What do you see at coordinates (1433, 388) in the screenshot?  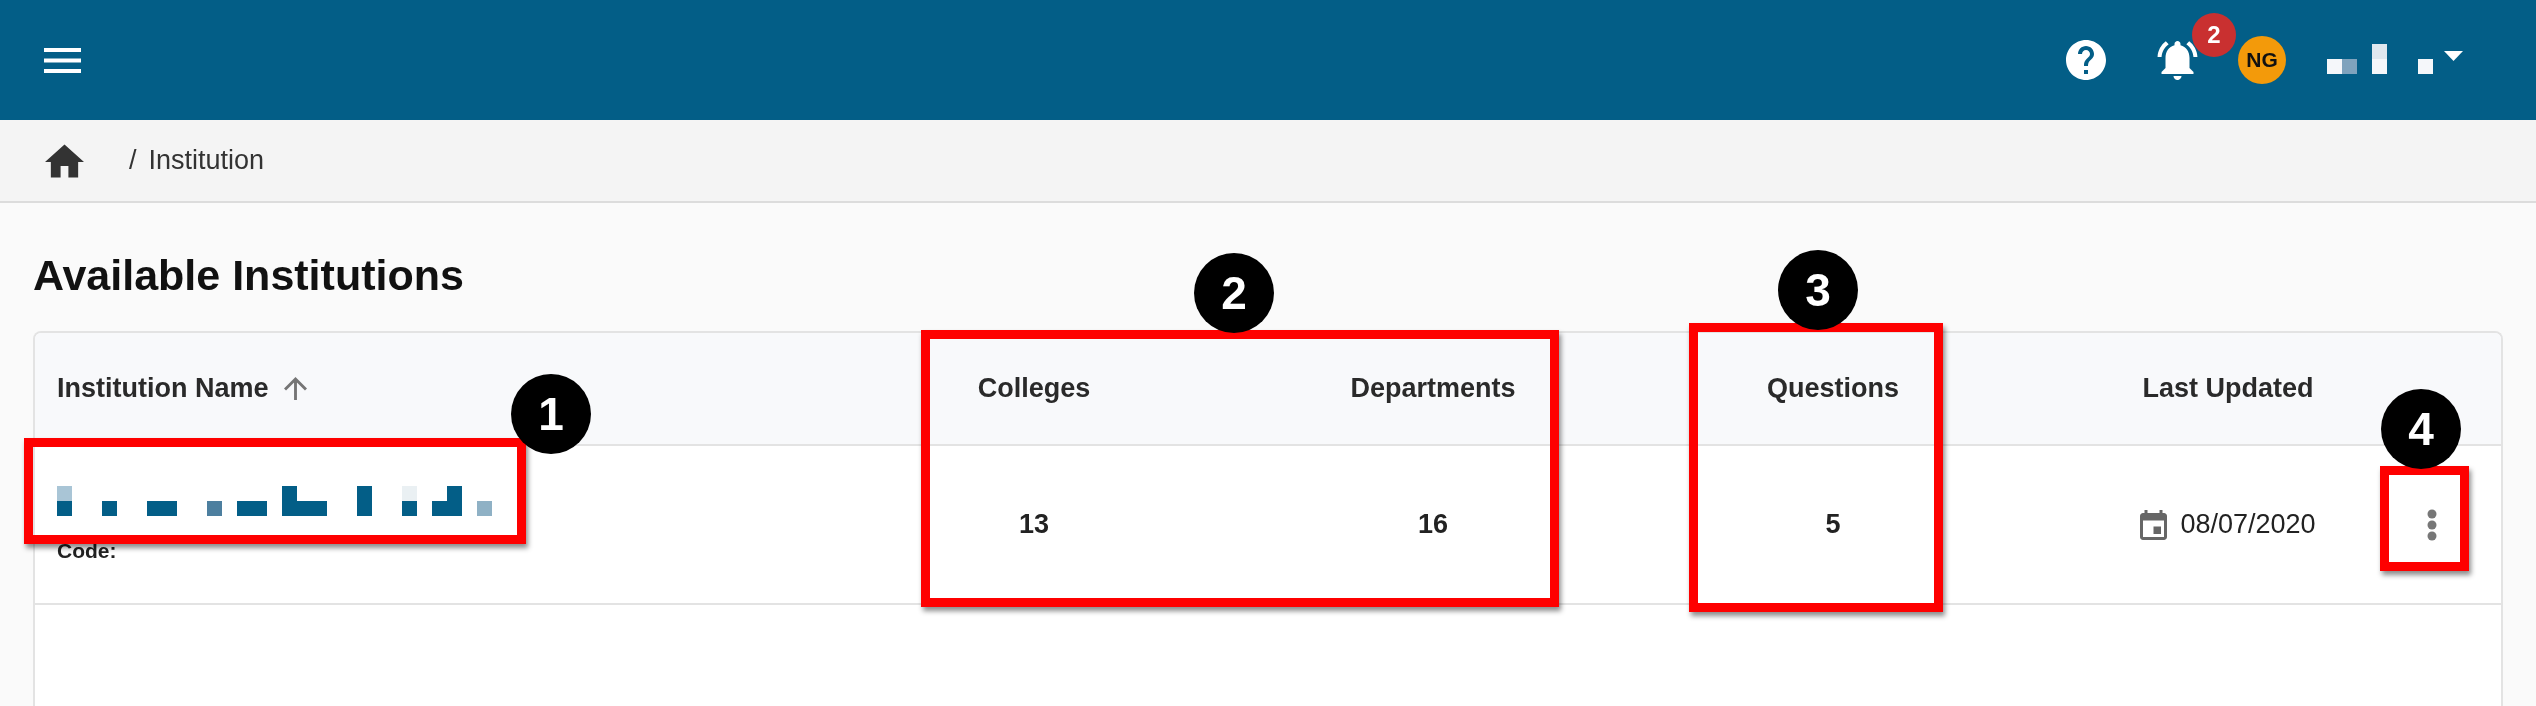 I see `column-header: Departments` at bounding box center [1433, 388].